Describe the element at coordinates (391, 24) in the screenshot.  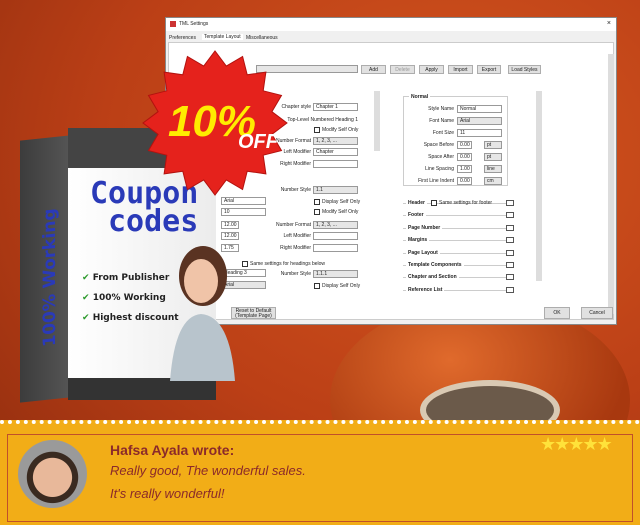
I see `title-bar: TML Settings ×` at that location.